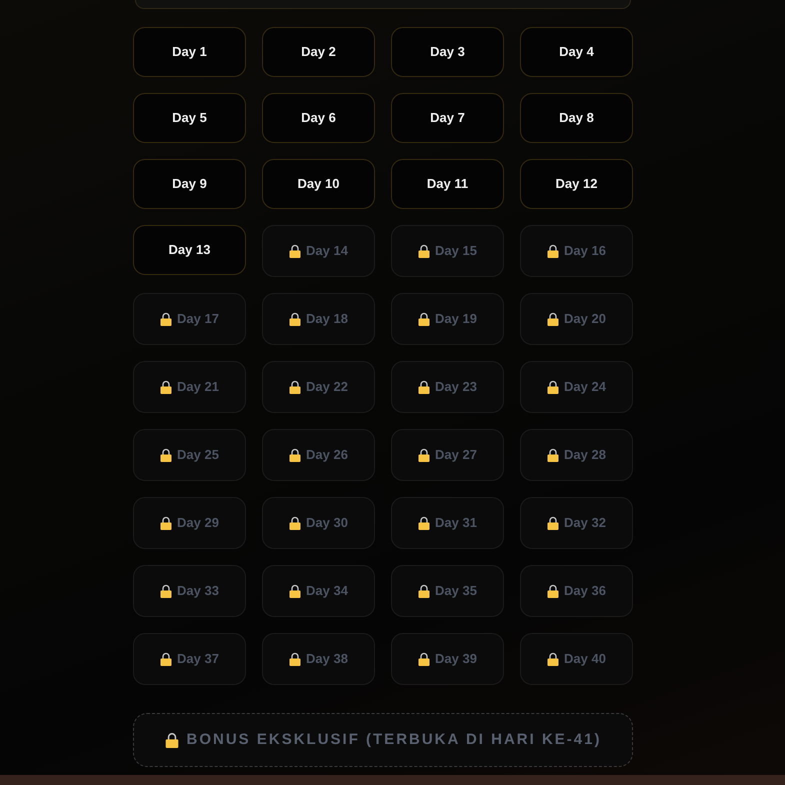 The height and width of the screenshot is (785, 785). I want to click on day-button: Day 25, so click(189, 454).